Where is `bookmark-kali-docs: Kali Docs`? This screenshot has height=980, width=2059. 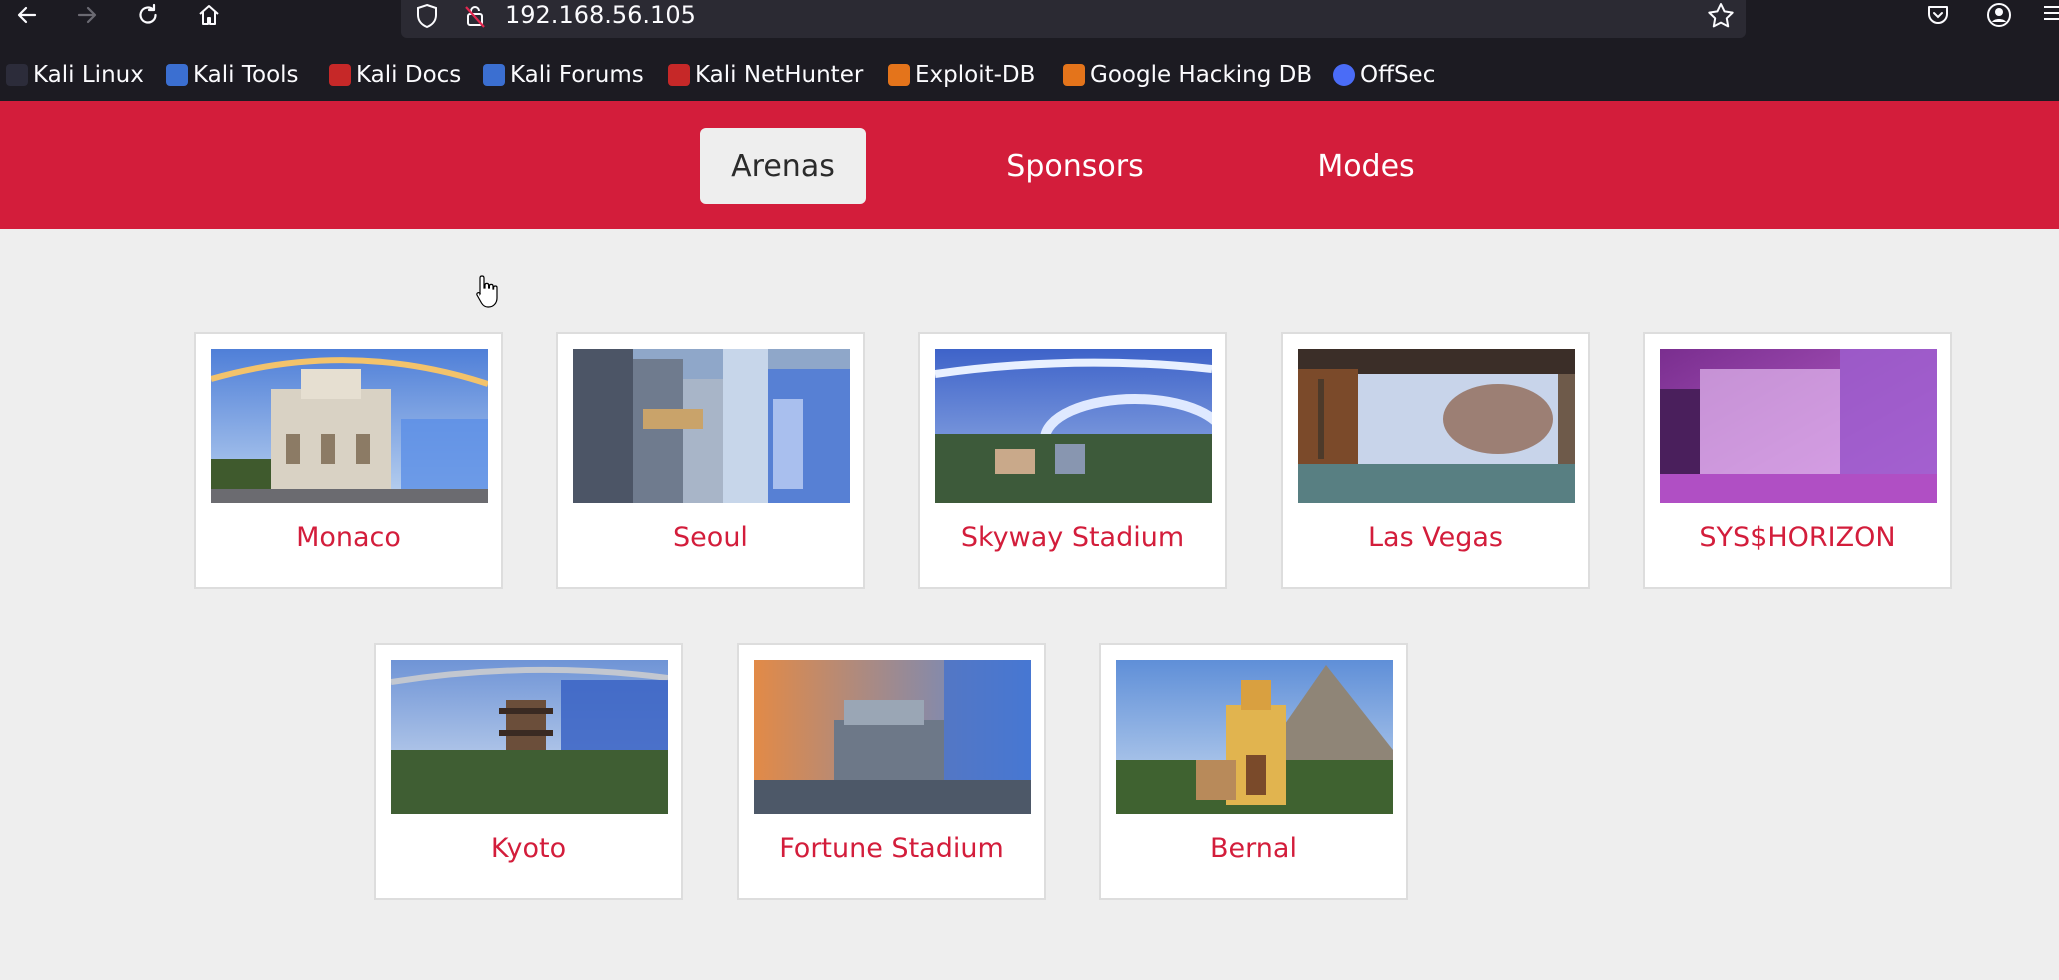 bookmark-kali-docs: Kali Docs is located at coordinates (395, 75).